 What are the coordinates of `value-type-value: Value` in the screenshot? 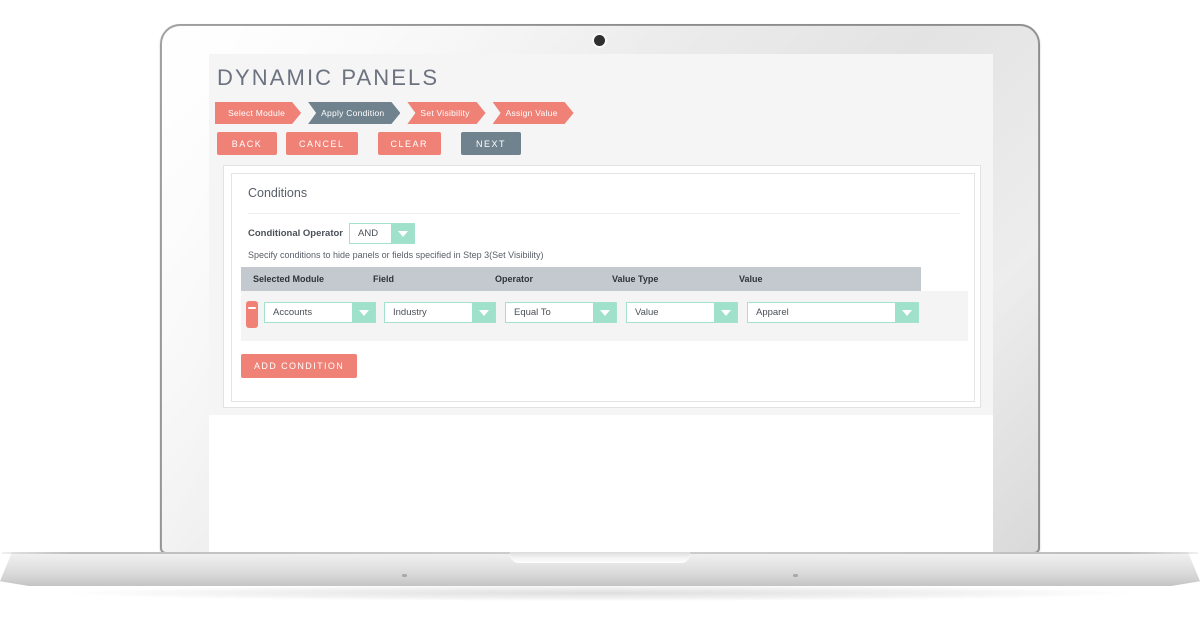 It's located at (647, 312).